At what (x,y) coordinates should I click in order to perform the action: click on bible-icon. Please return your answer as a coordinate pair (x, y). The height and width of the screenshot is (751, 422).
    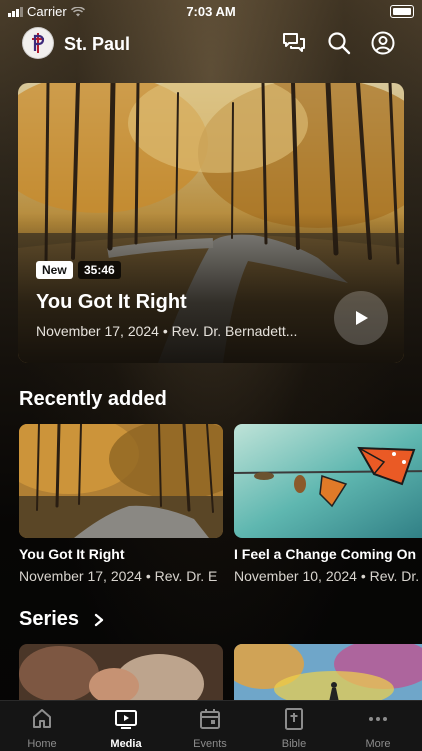
    Looking at the image, I should click on (294, 719).